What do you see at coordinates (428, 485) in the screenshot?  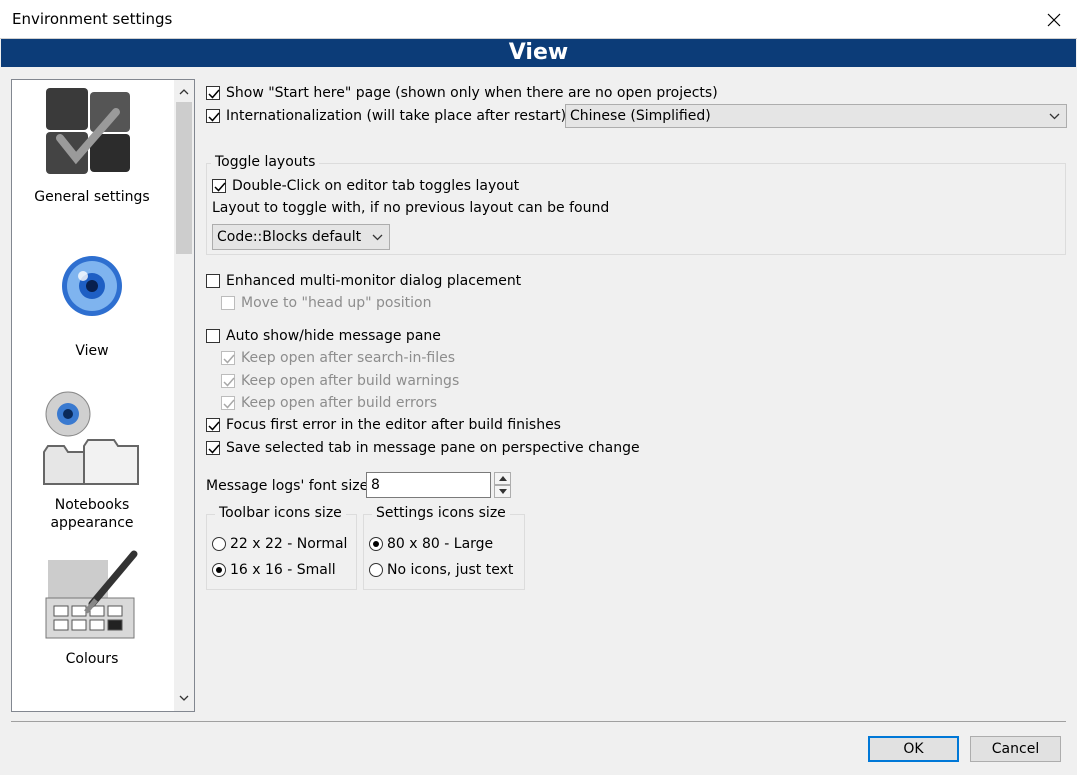 I see `font-size-input: 8` at bounding box center [428, 485].